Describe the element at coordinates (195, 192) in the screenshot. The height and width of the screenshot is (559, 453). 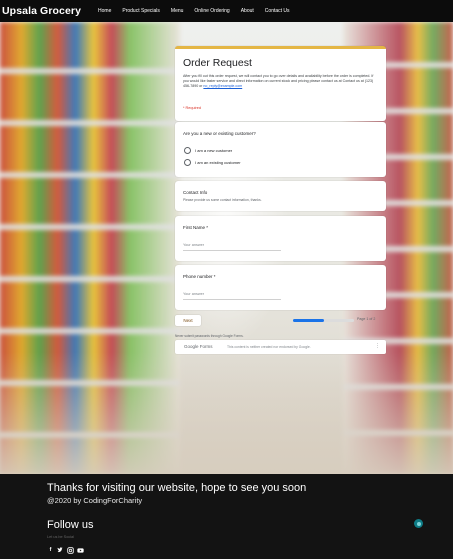
I see `section-title: Contact Info` at that location.